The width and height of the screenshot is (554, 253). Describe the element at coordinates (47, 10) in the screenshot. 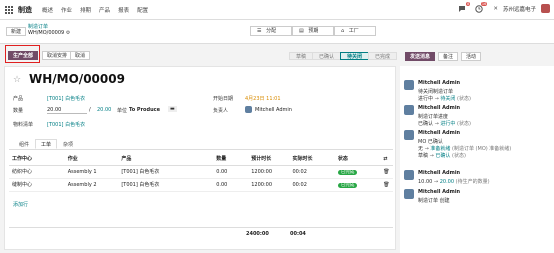

I see `menu-item-overview: 概述` at that location.